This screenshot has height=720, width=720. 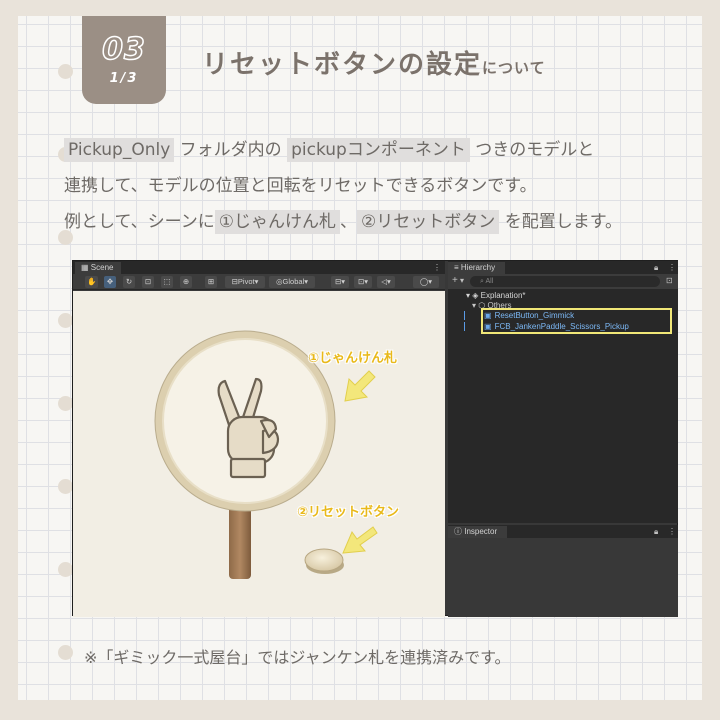 I want to click on hand-tool-icon: ✋, so click(x=92, y=282).